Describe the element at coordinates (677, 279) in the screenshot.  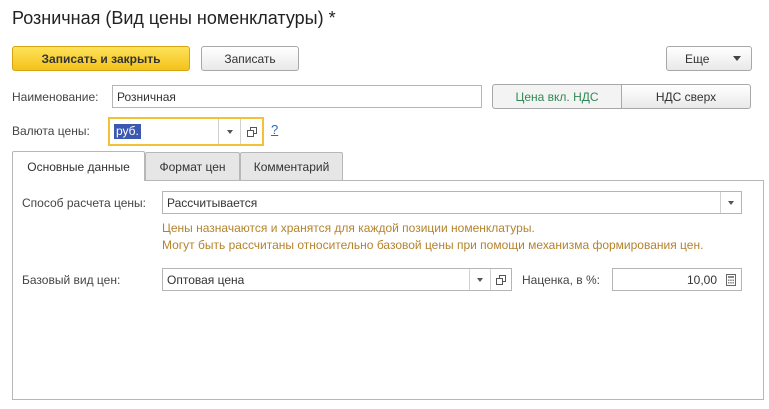
I see `markup-input: 10,00` at that location.